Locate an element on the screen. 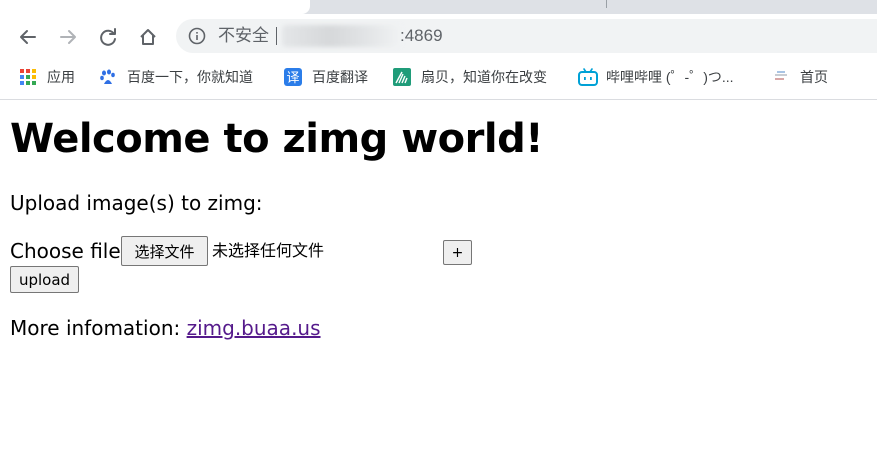 This screenshot has height=450, width=877. reload-icon is located at coordinates (108, 37).